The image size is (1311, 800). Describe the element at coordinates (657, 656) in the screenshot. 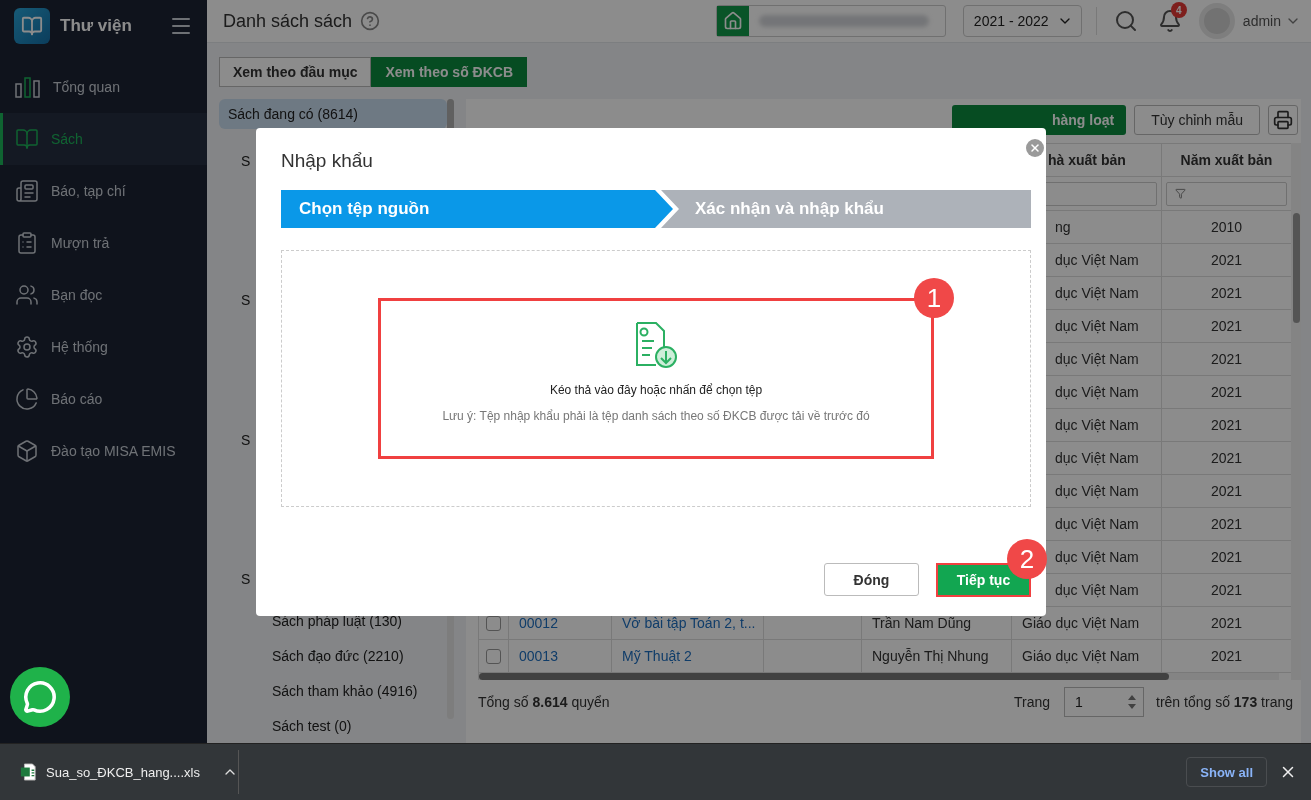

I see `book-title-link: Mỹ Thuật 2` at that location.